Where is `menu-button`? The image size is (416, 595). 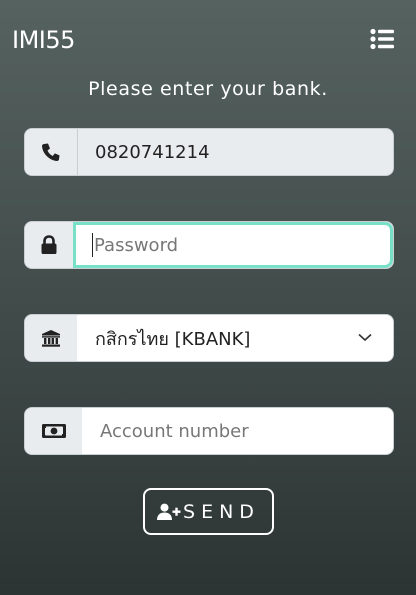 menu-button is located at coordinates (382, 39).